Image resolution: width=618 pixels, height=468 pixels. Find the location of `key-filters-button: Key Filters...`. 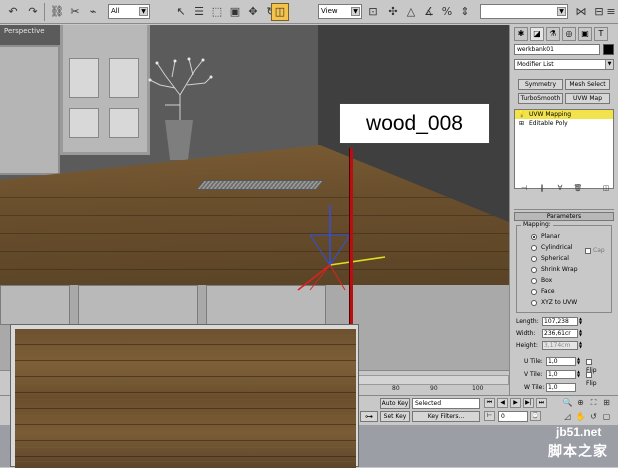

key-filters-button: Key Filters... is located at coordinates (446, 416).